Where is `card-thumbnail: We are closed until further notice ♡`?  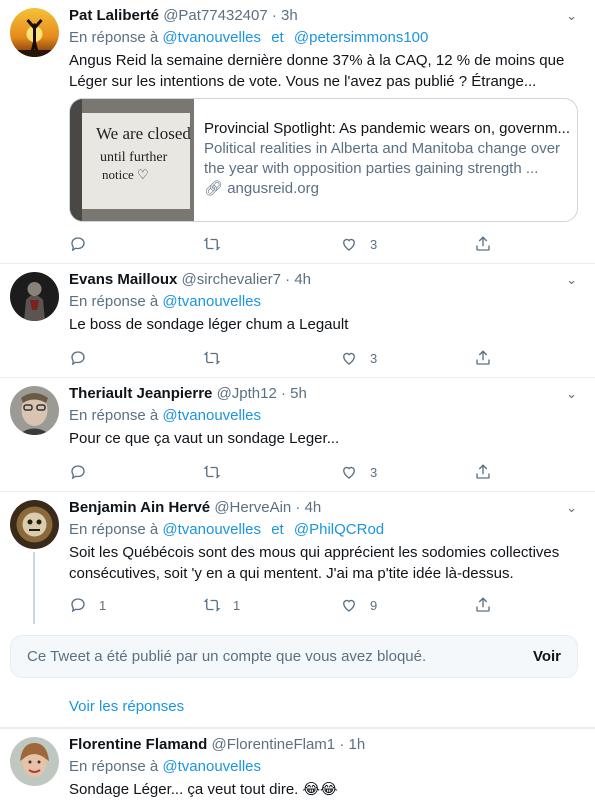
card-thumbnail: We are closed until further notice ♡ is located at coordinates (132, 160).